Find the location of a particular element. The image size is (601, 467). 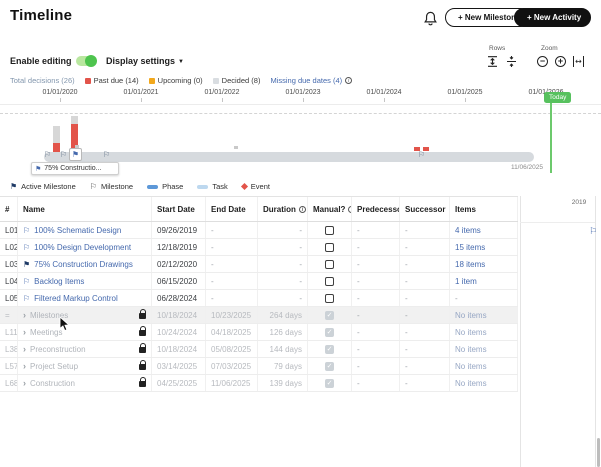

zoom-label: Zoom is located at coordinates (549, 48).